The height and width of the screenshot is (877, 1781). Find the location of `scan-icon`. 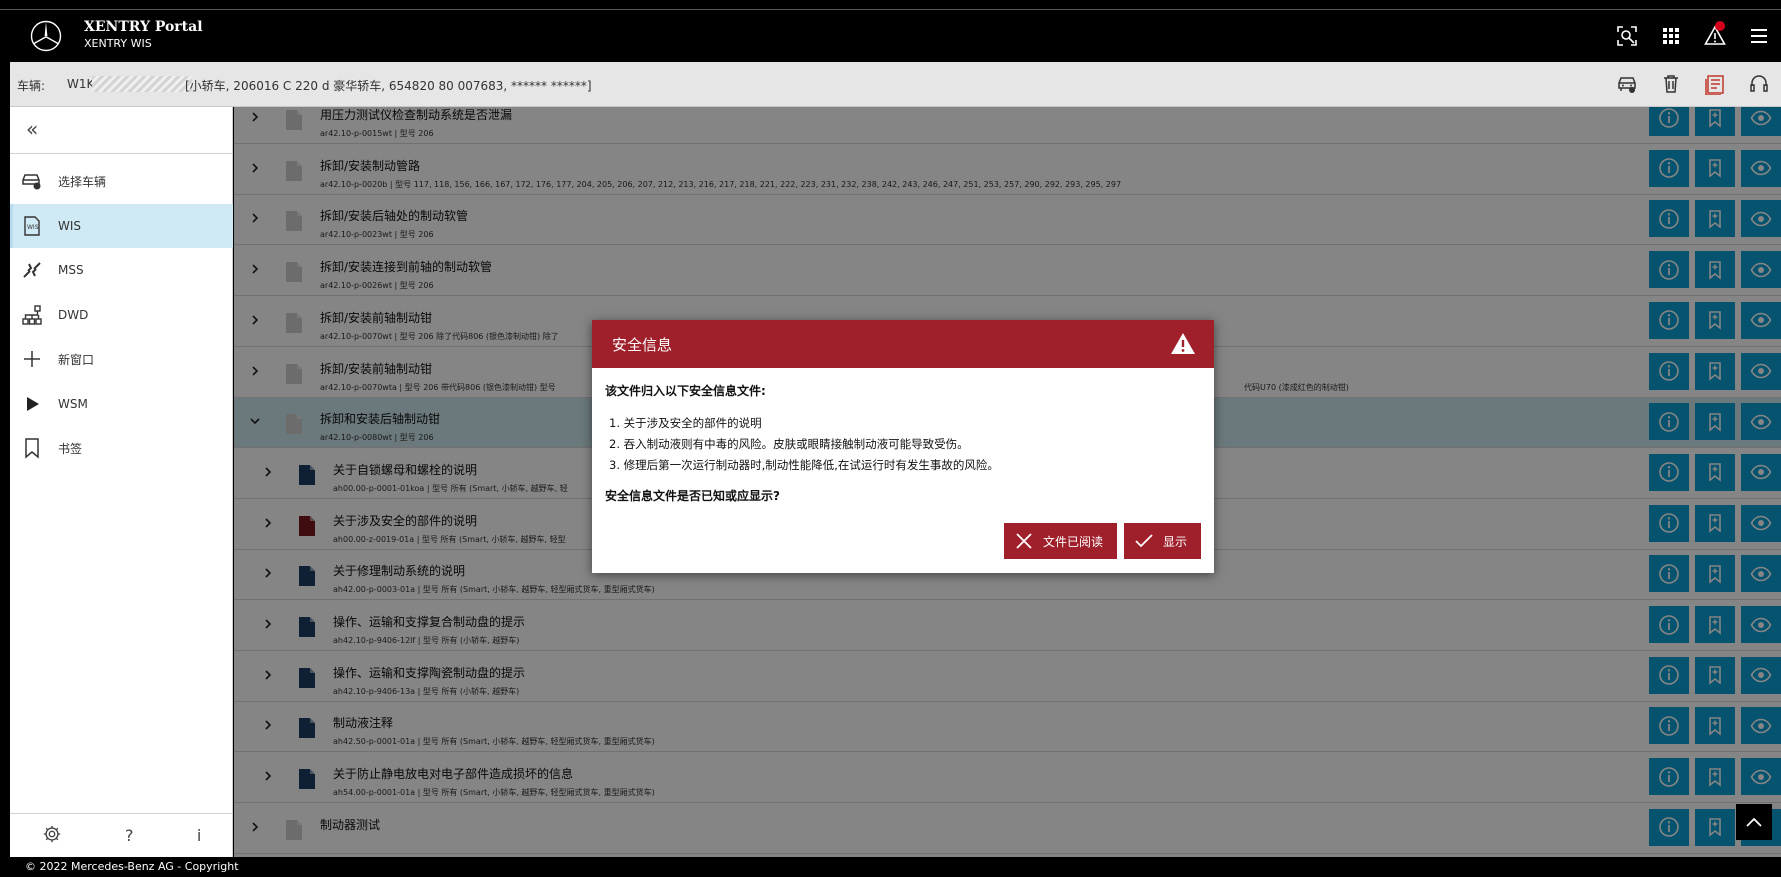

scan-icon is located at coordinates (1627, 36).